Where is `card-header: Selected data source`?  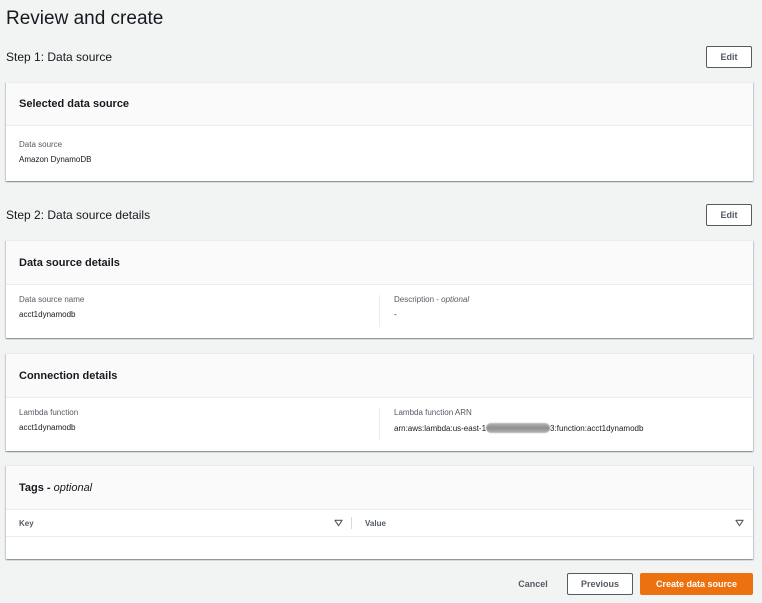 card-header: Selected data source is located at coordinates (379, 104).